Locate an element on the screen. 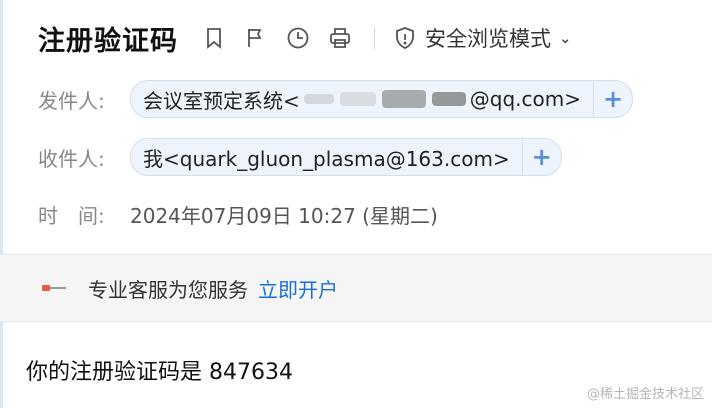 Image resolution: width=712 pixels, height=408 pixels. banner-text: 专业客服为您服务 is located at coordinates (168, 289).